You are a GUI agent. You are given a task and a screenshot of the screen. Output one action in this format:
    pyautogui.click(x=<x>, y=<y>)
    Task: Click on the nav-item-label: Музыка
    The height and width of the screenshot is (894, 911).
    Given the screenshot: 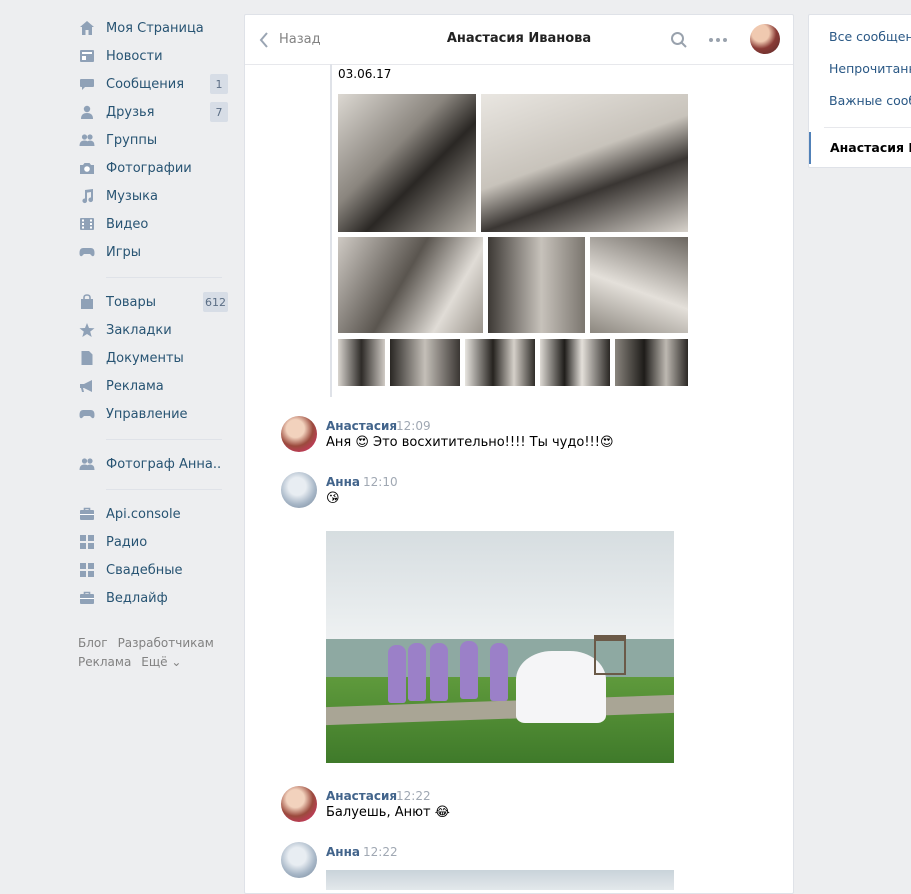 What is the action you would take?
    pyautogui.click(x=132, y=196)
    